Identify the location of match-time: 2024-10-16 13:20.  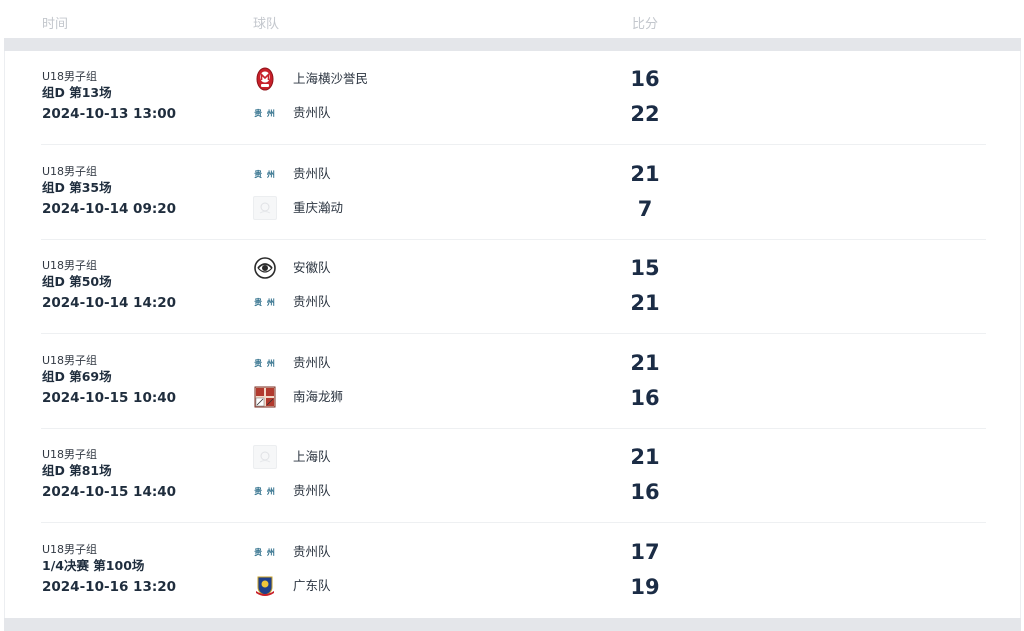
(109, 587).